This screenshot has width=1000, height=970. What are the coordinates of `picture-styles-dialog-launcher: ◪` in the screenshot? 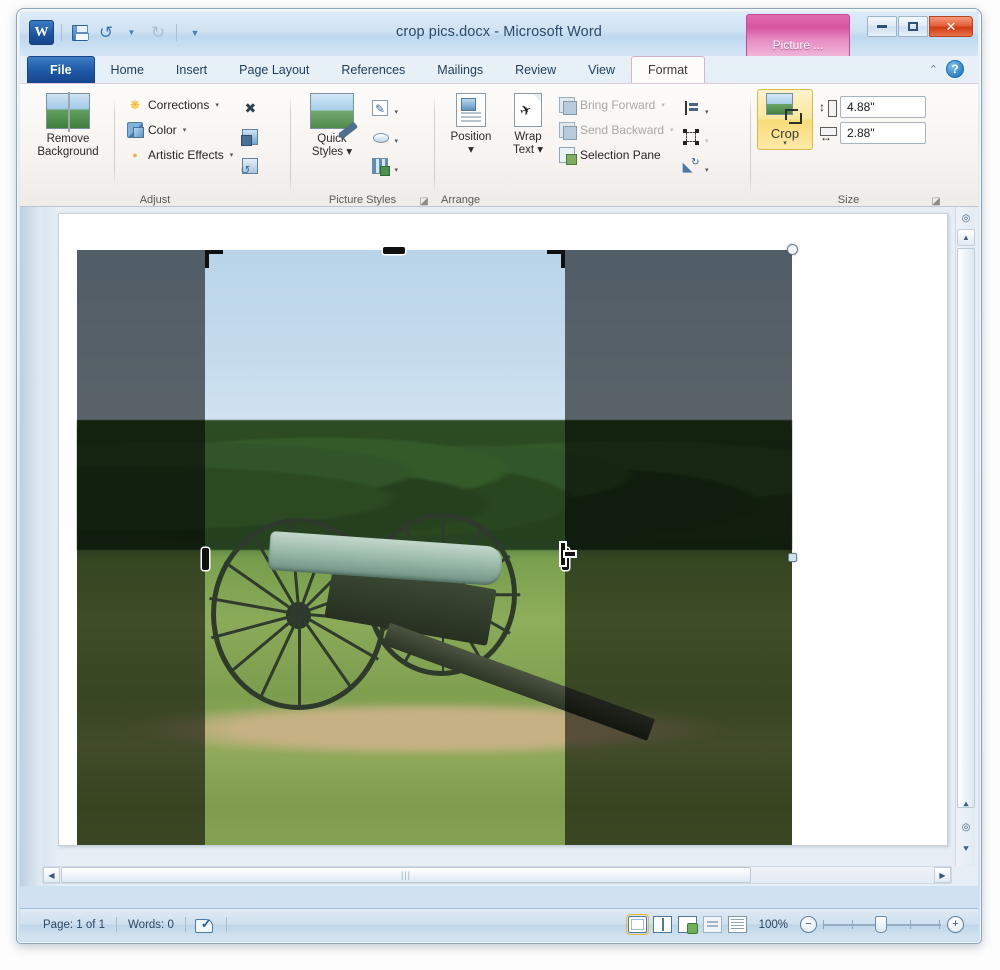 It's located at (424, 201).